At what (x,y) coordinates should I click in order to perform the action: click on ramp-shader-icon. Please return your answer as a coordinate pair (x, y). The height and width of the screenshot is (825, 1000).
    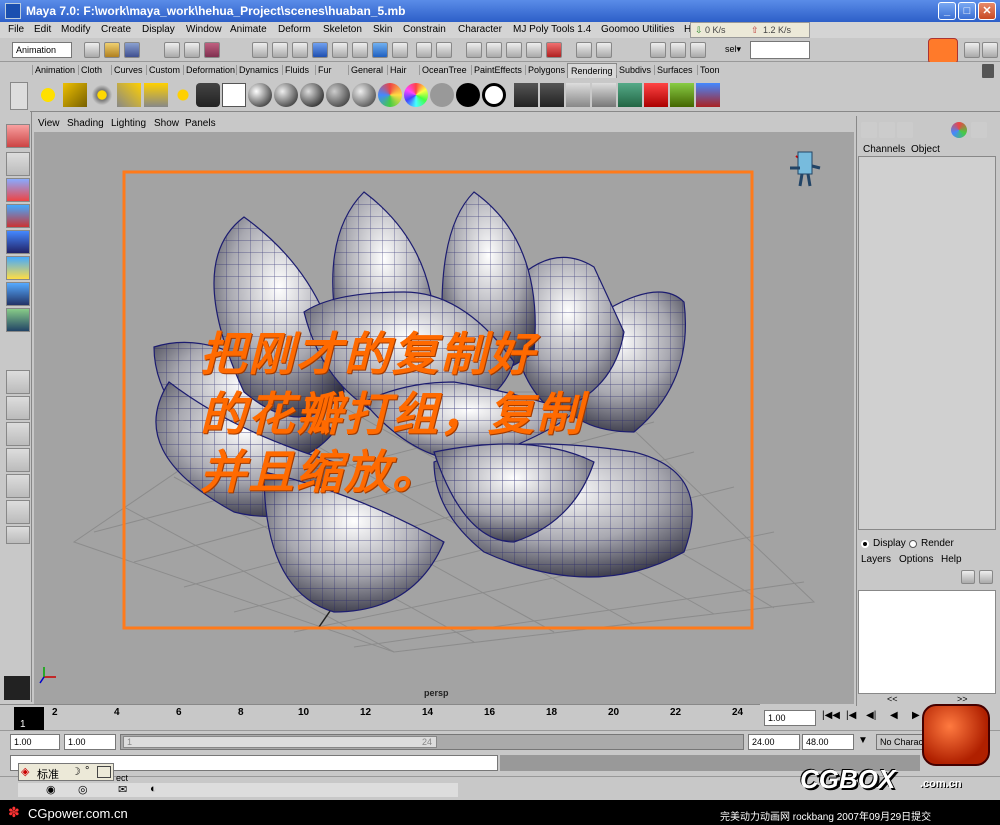
    Looking at the image, I should click on (416, 95).